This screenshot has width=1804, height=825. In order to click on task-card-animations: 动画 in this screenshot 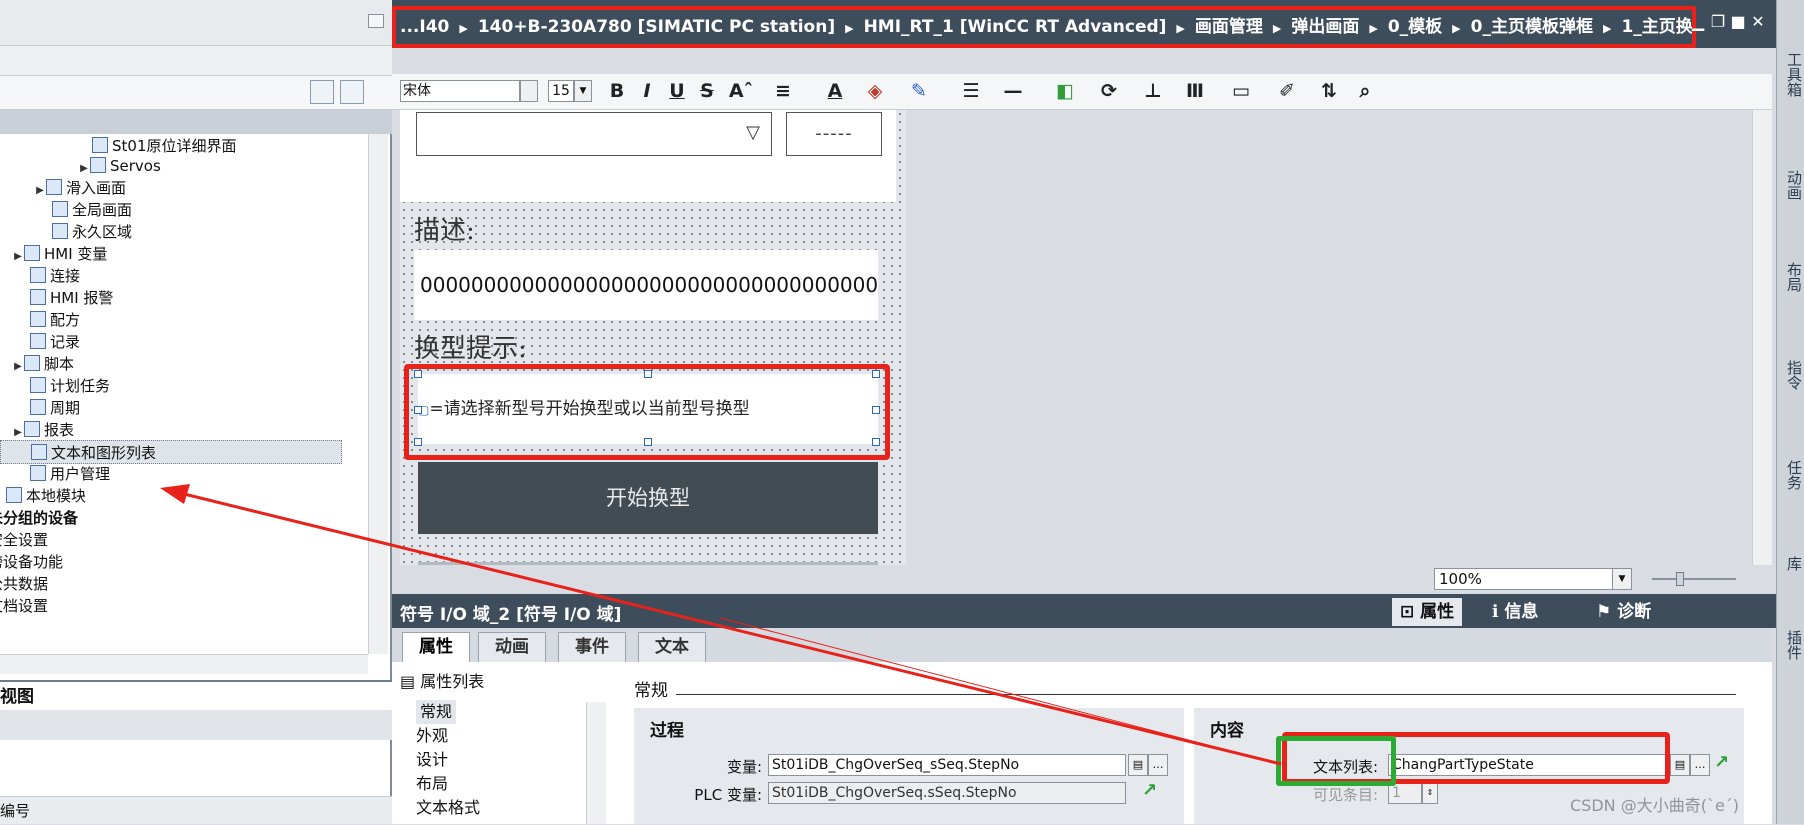, I will do `click(1790, 185)`.